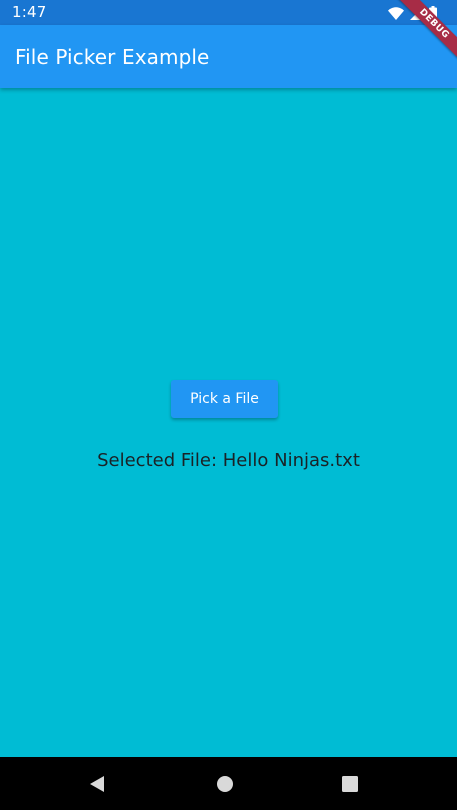  Describe the element at coordinates (228, 460) in the screenshot. I see `selected-file-text: Selected File: Hello Ninjas.txt` at that location.